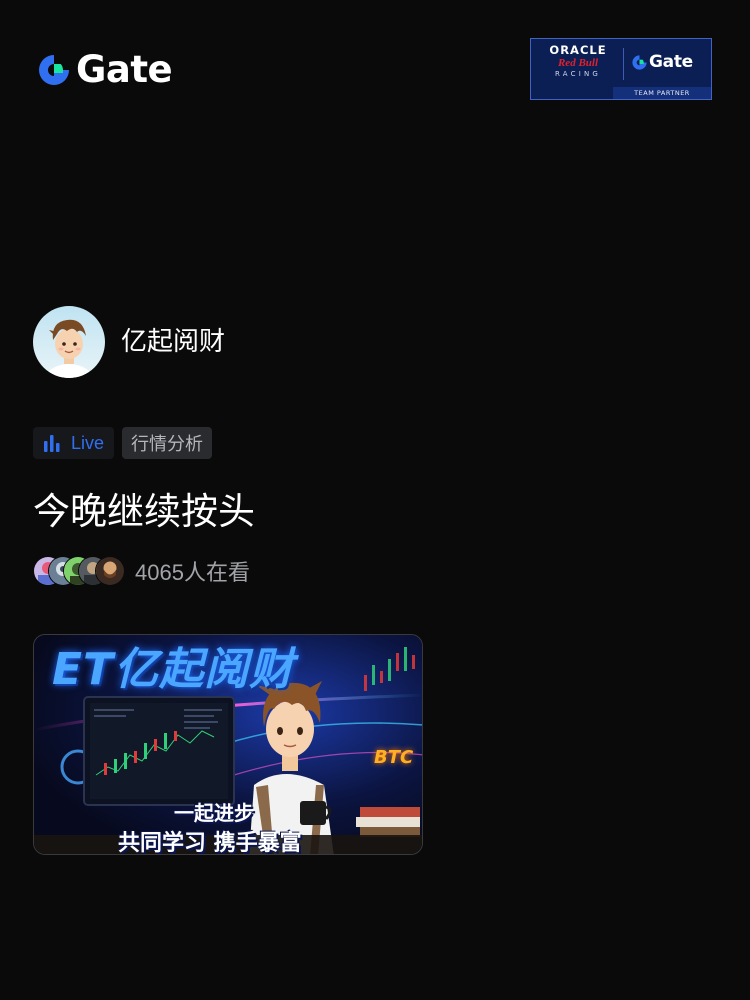 The width and height of the screenshot is (750, 1000). I want to click on streamer-avatar, so click(69, 342).